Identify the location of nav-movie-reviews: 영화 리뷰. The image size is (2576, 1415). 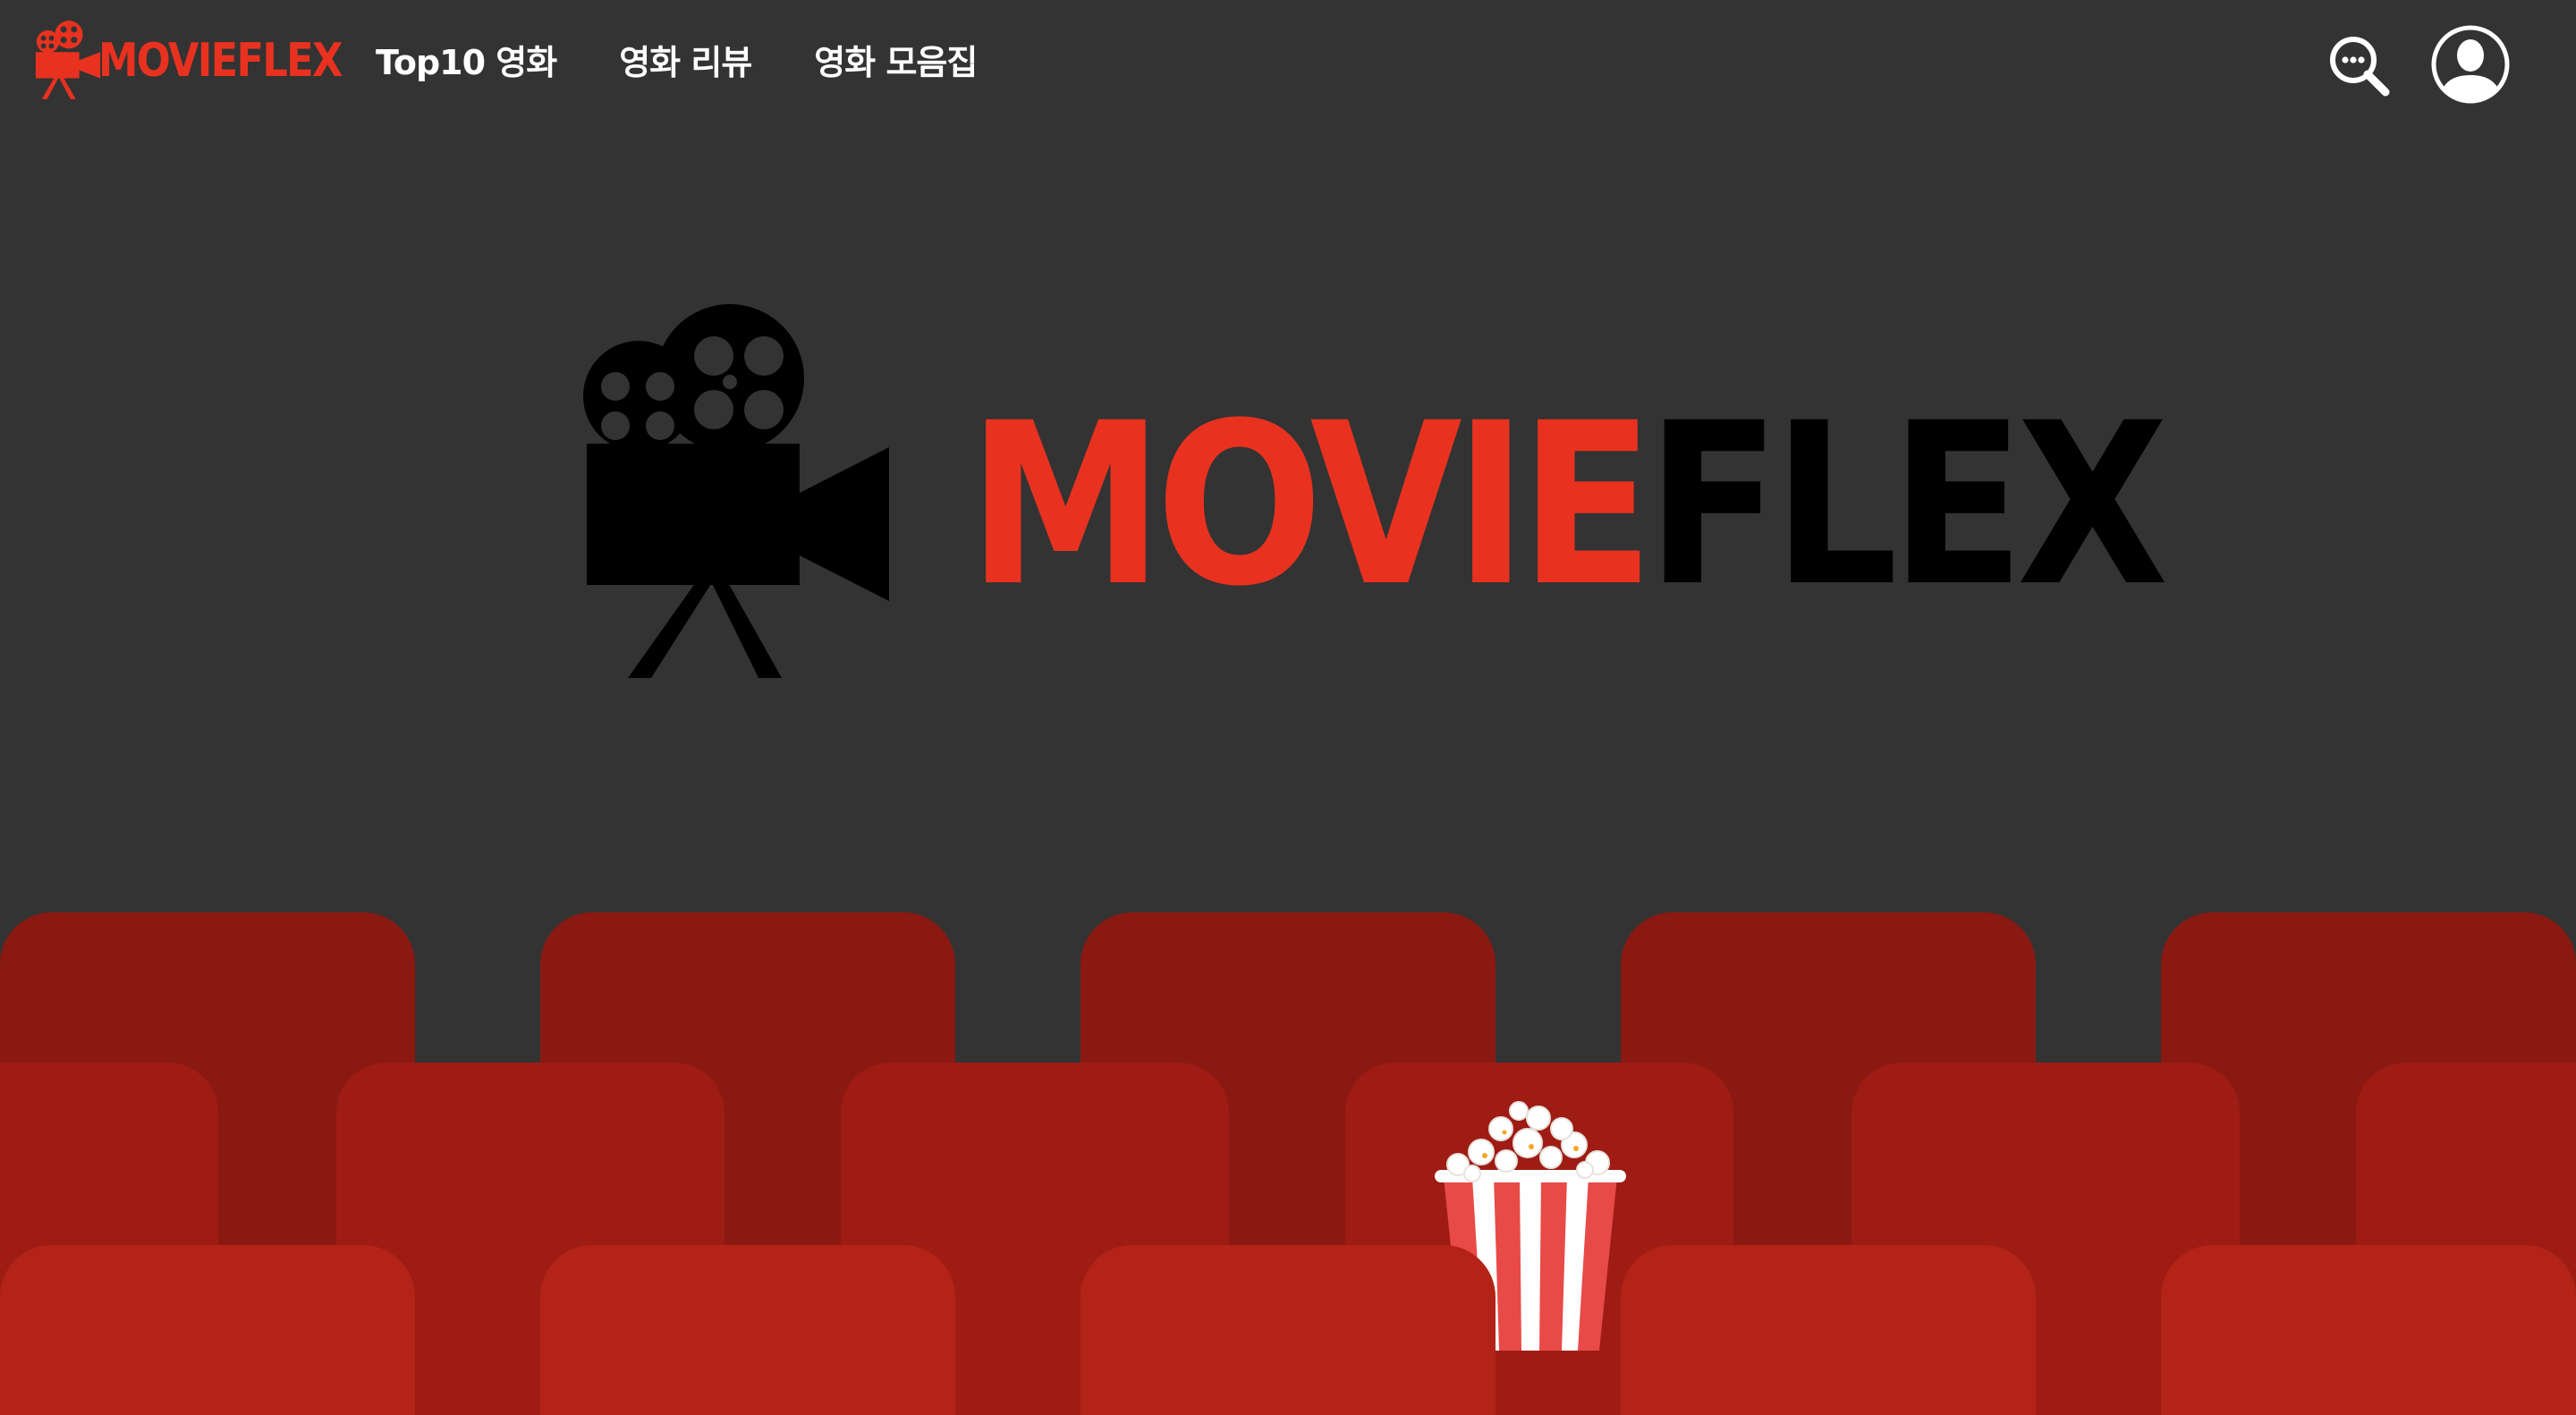
(685, 63).